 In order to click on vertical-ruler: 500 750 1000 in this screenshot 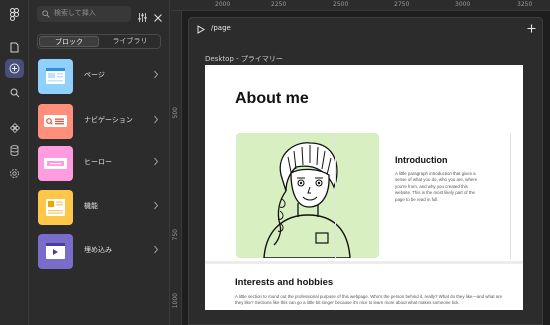, I will do `click(176, 168)`.